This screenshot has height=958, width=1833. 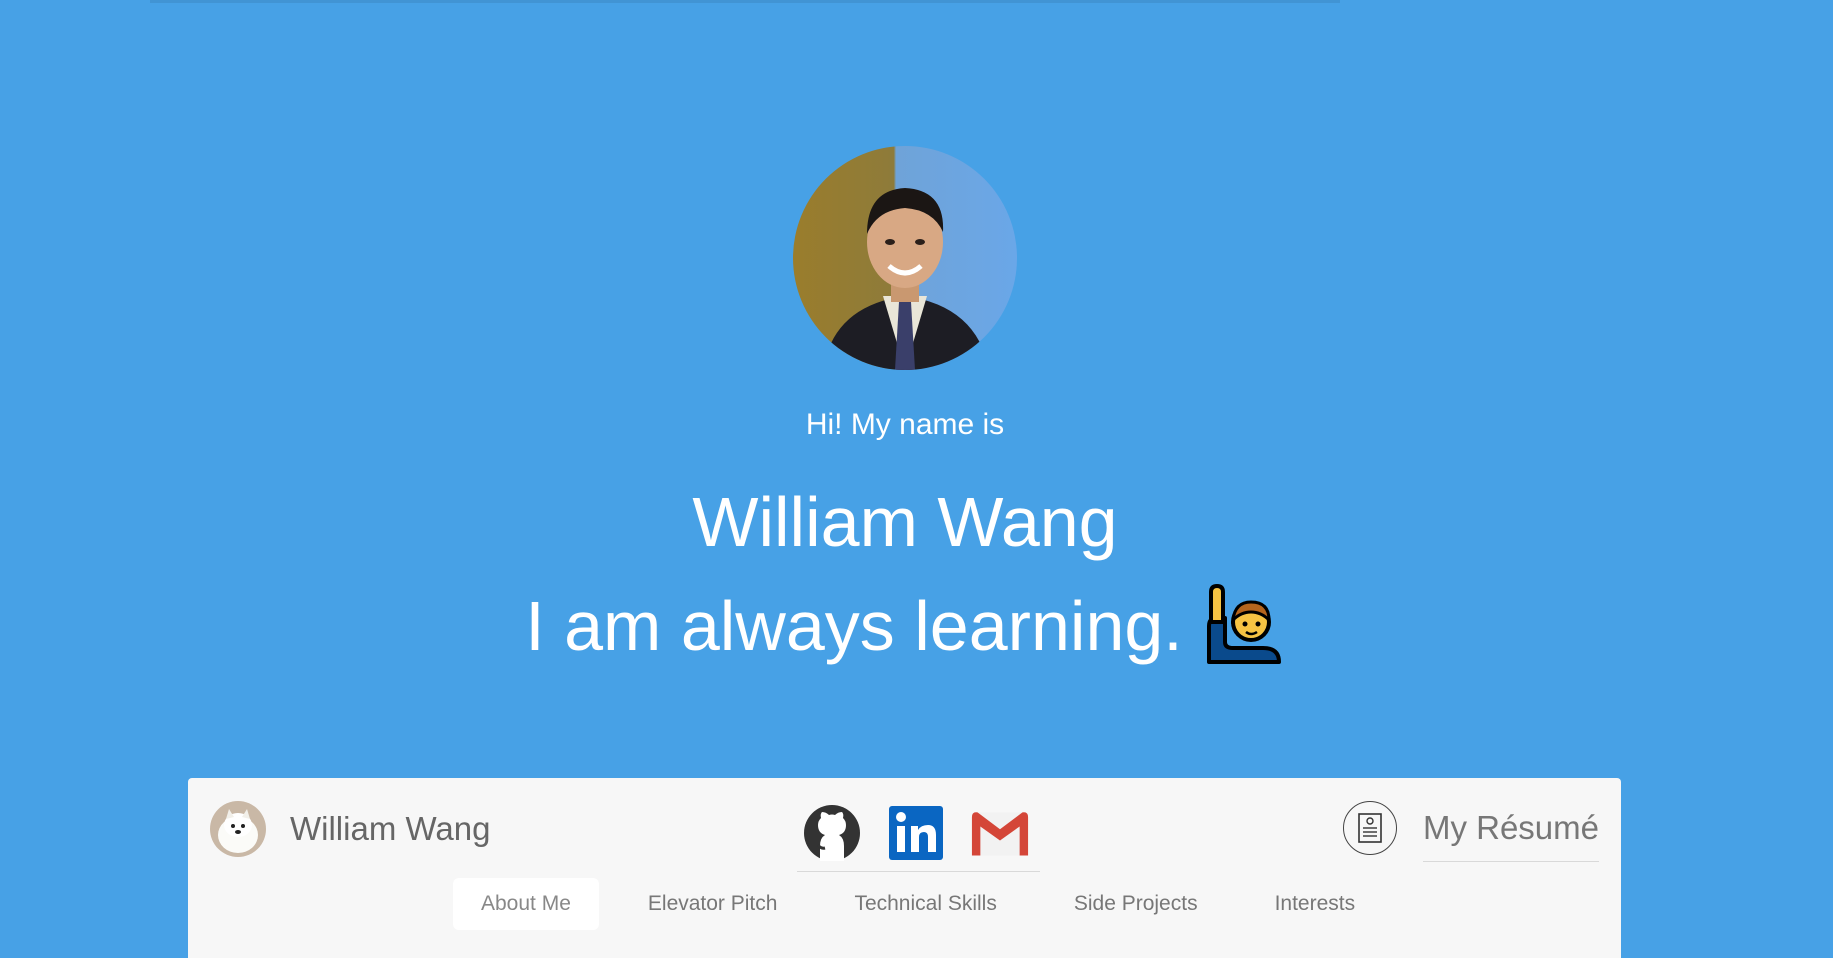 What do you see at coordinates (1243, 624) in the screenshot?
I see `raising-hand-icon` at bounding box center [1243, 624].